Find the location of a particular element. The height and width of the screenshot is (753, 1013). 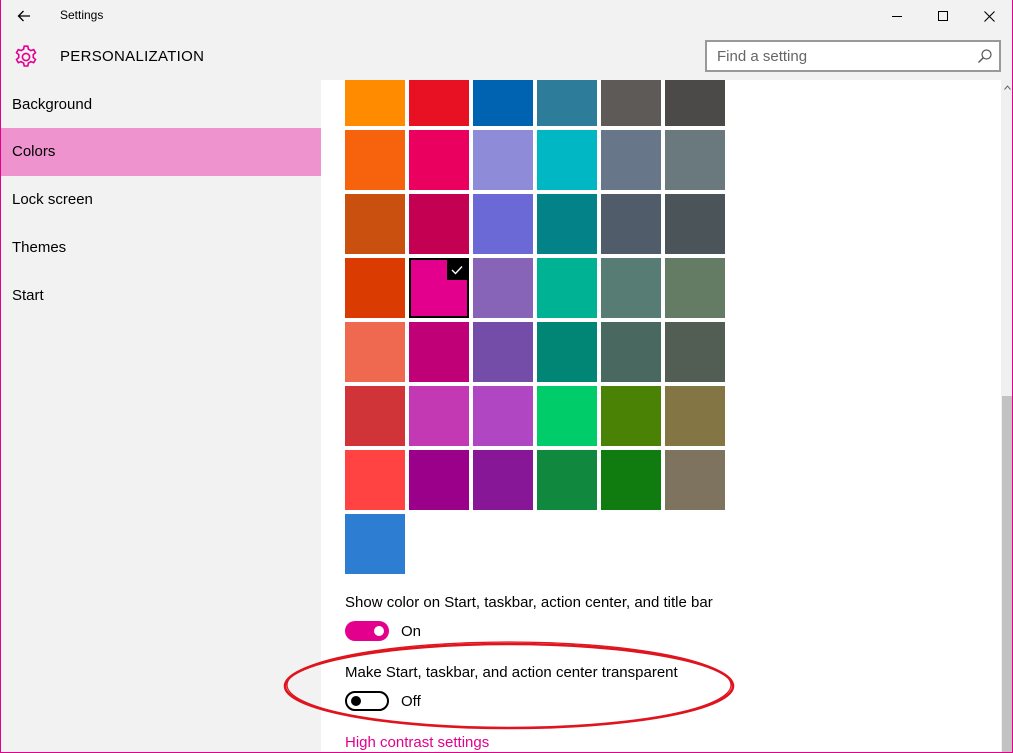

search-input is located at coordinates (838, 56).